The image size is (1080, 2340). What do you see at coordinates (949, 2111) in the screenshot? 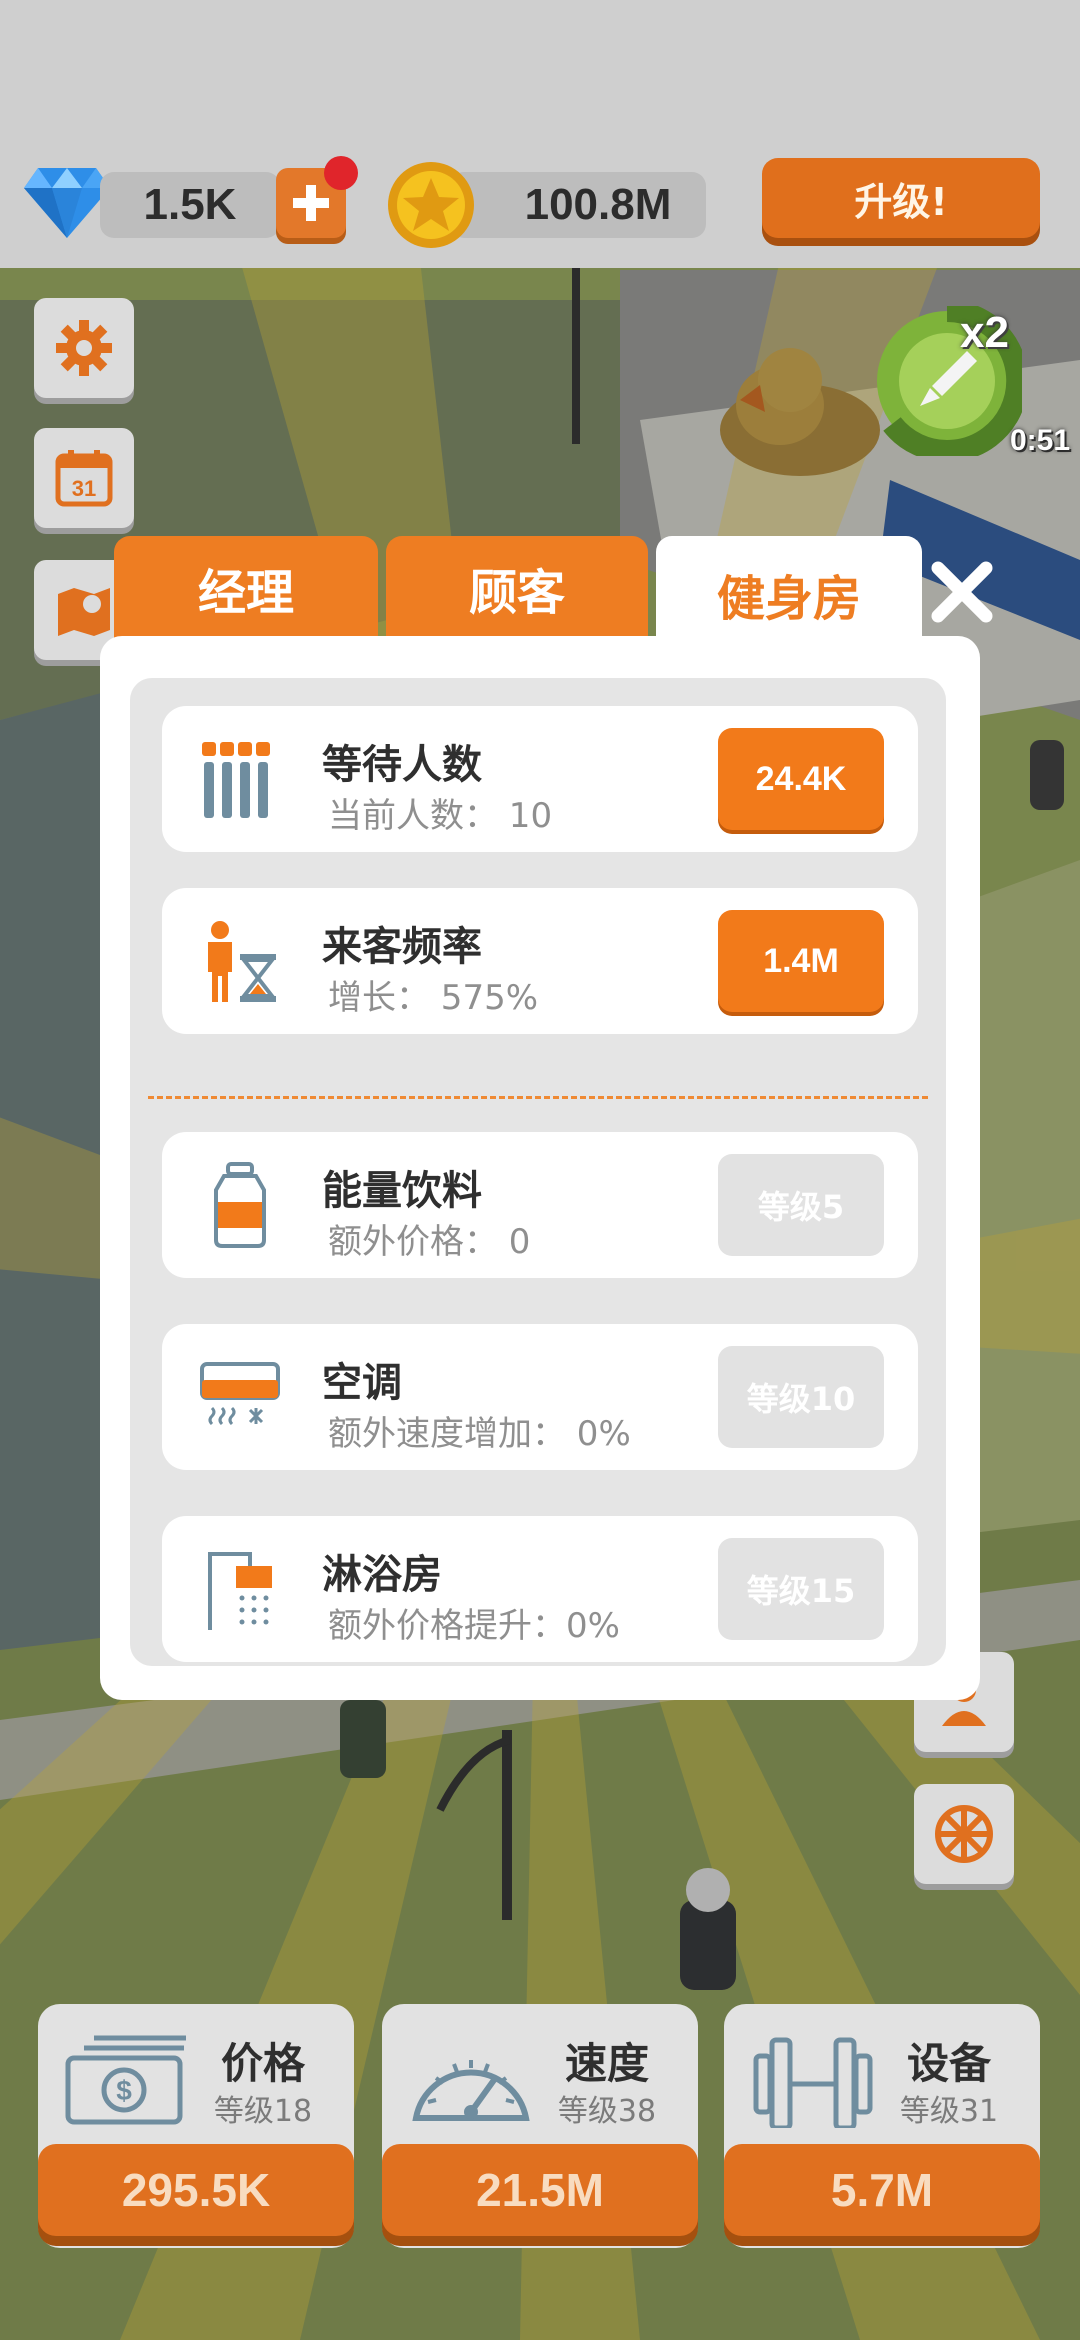
I see `upgrade-level: 等级31` at bounding box center [949, 2111].